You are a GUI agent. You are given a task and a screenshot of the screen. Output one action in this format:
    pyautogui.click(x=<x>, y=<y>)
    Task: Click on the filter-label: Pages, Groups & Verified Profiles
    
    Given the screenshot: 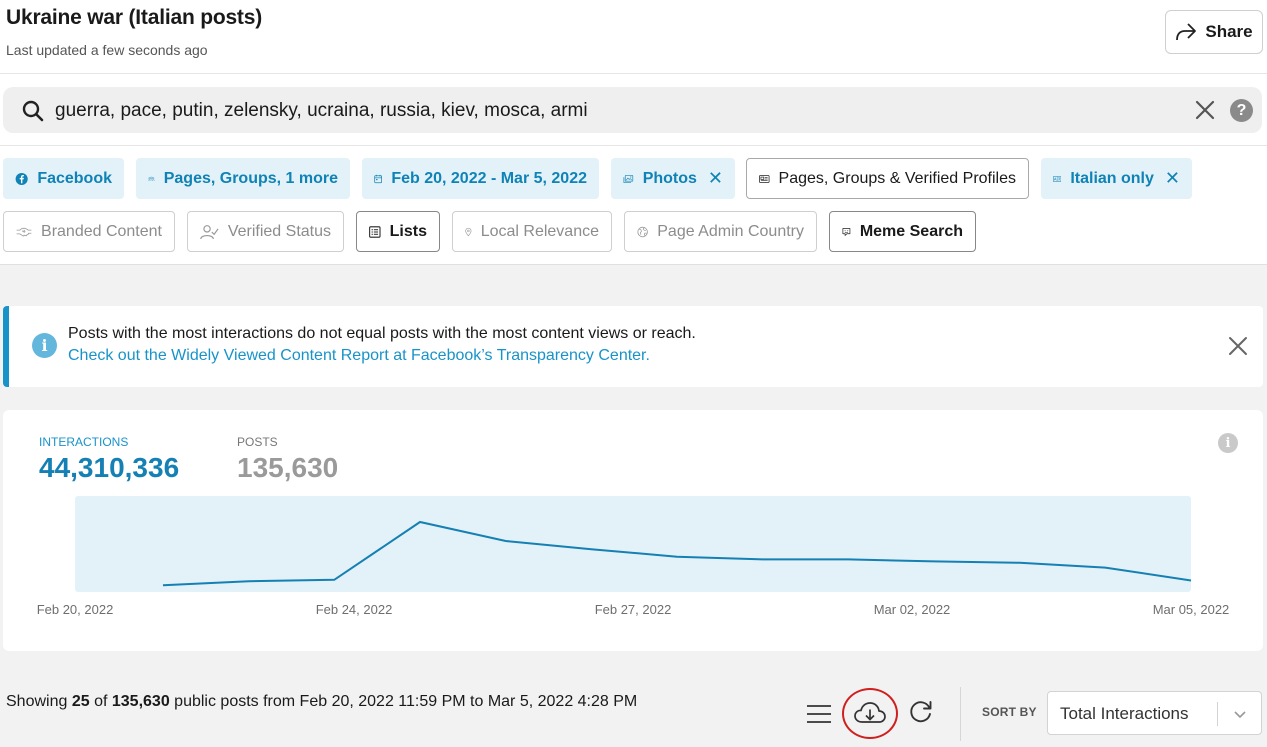 What is the action you would take?
    pyautogui.click(x=897, y=178)
    